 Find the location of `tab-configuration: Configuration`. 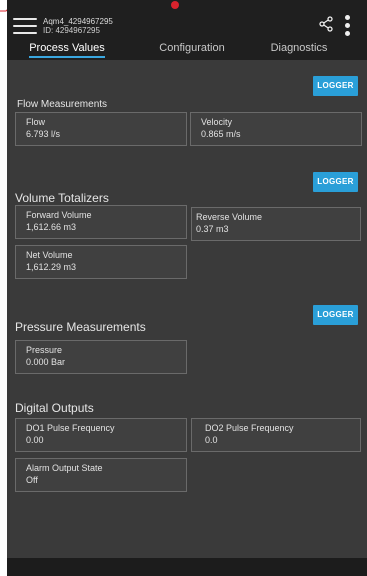

tab-configuration: Configuration is located at coordinates (192, 48).